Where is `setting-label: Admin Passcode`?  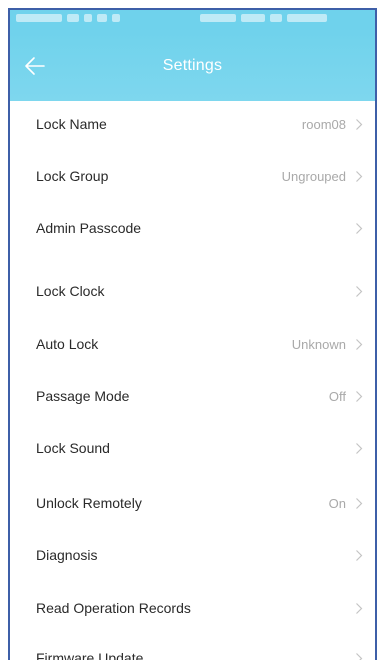 setting-label: Admin Passcode is located at coordinates (89, 228).